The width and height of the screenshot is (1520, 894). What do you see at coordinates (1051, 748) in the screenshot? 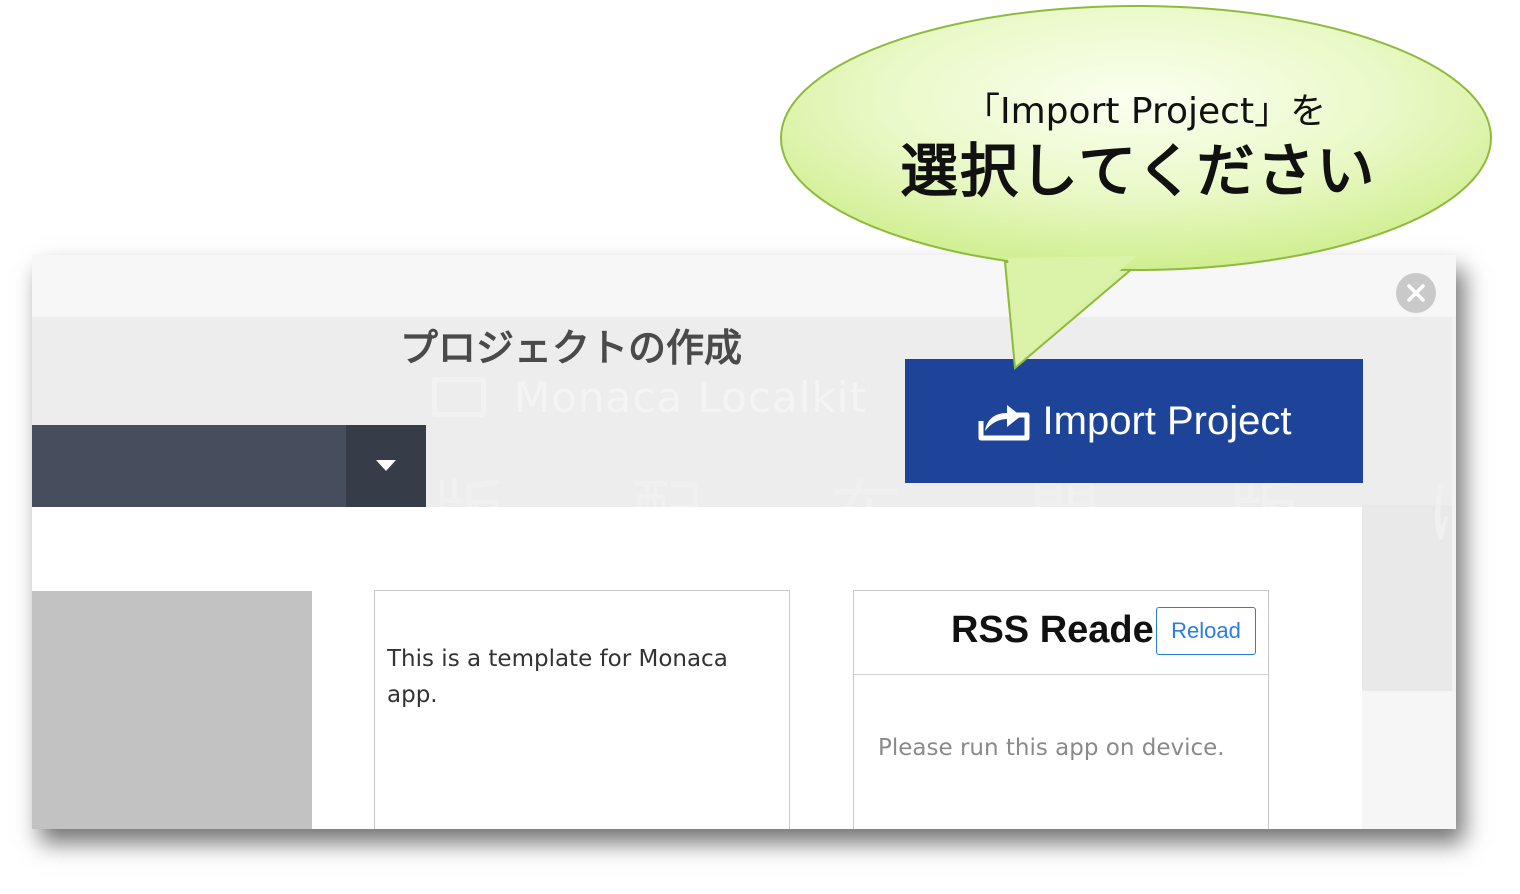
I see `rss-device-message: Please run this app on device.` at bounding box center [1051, 748].